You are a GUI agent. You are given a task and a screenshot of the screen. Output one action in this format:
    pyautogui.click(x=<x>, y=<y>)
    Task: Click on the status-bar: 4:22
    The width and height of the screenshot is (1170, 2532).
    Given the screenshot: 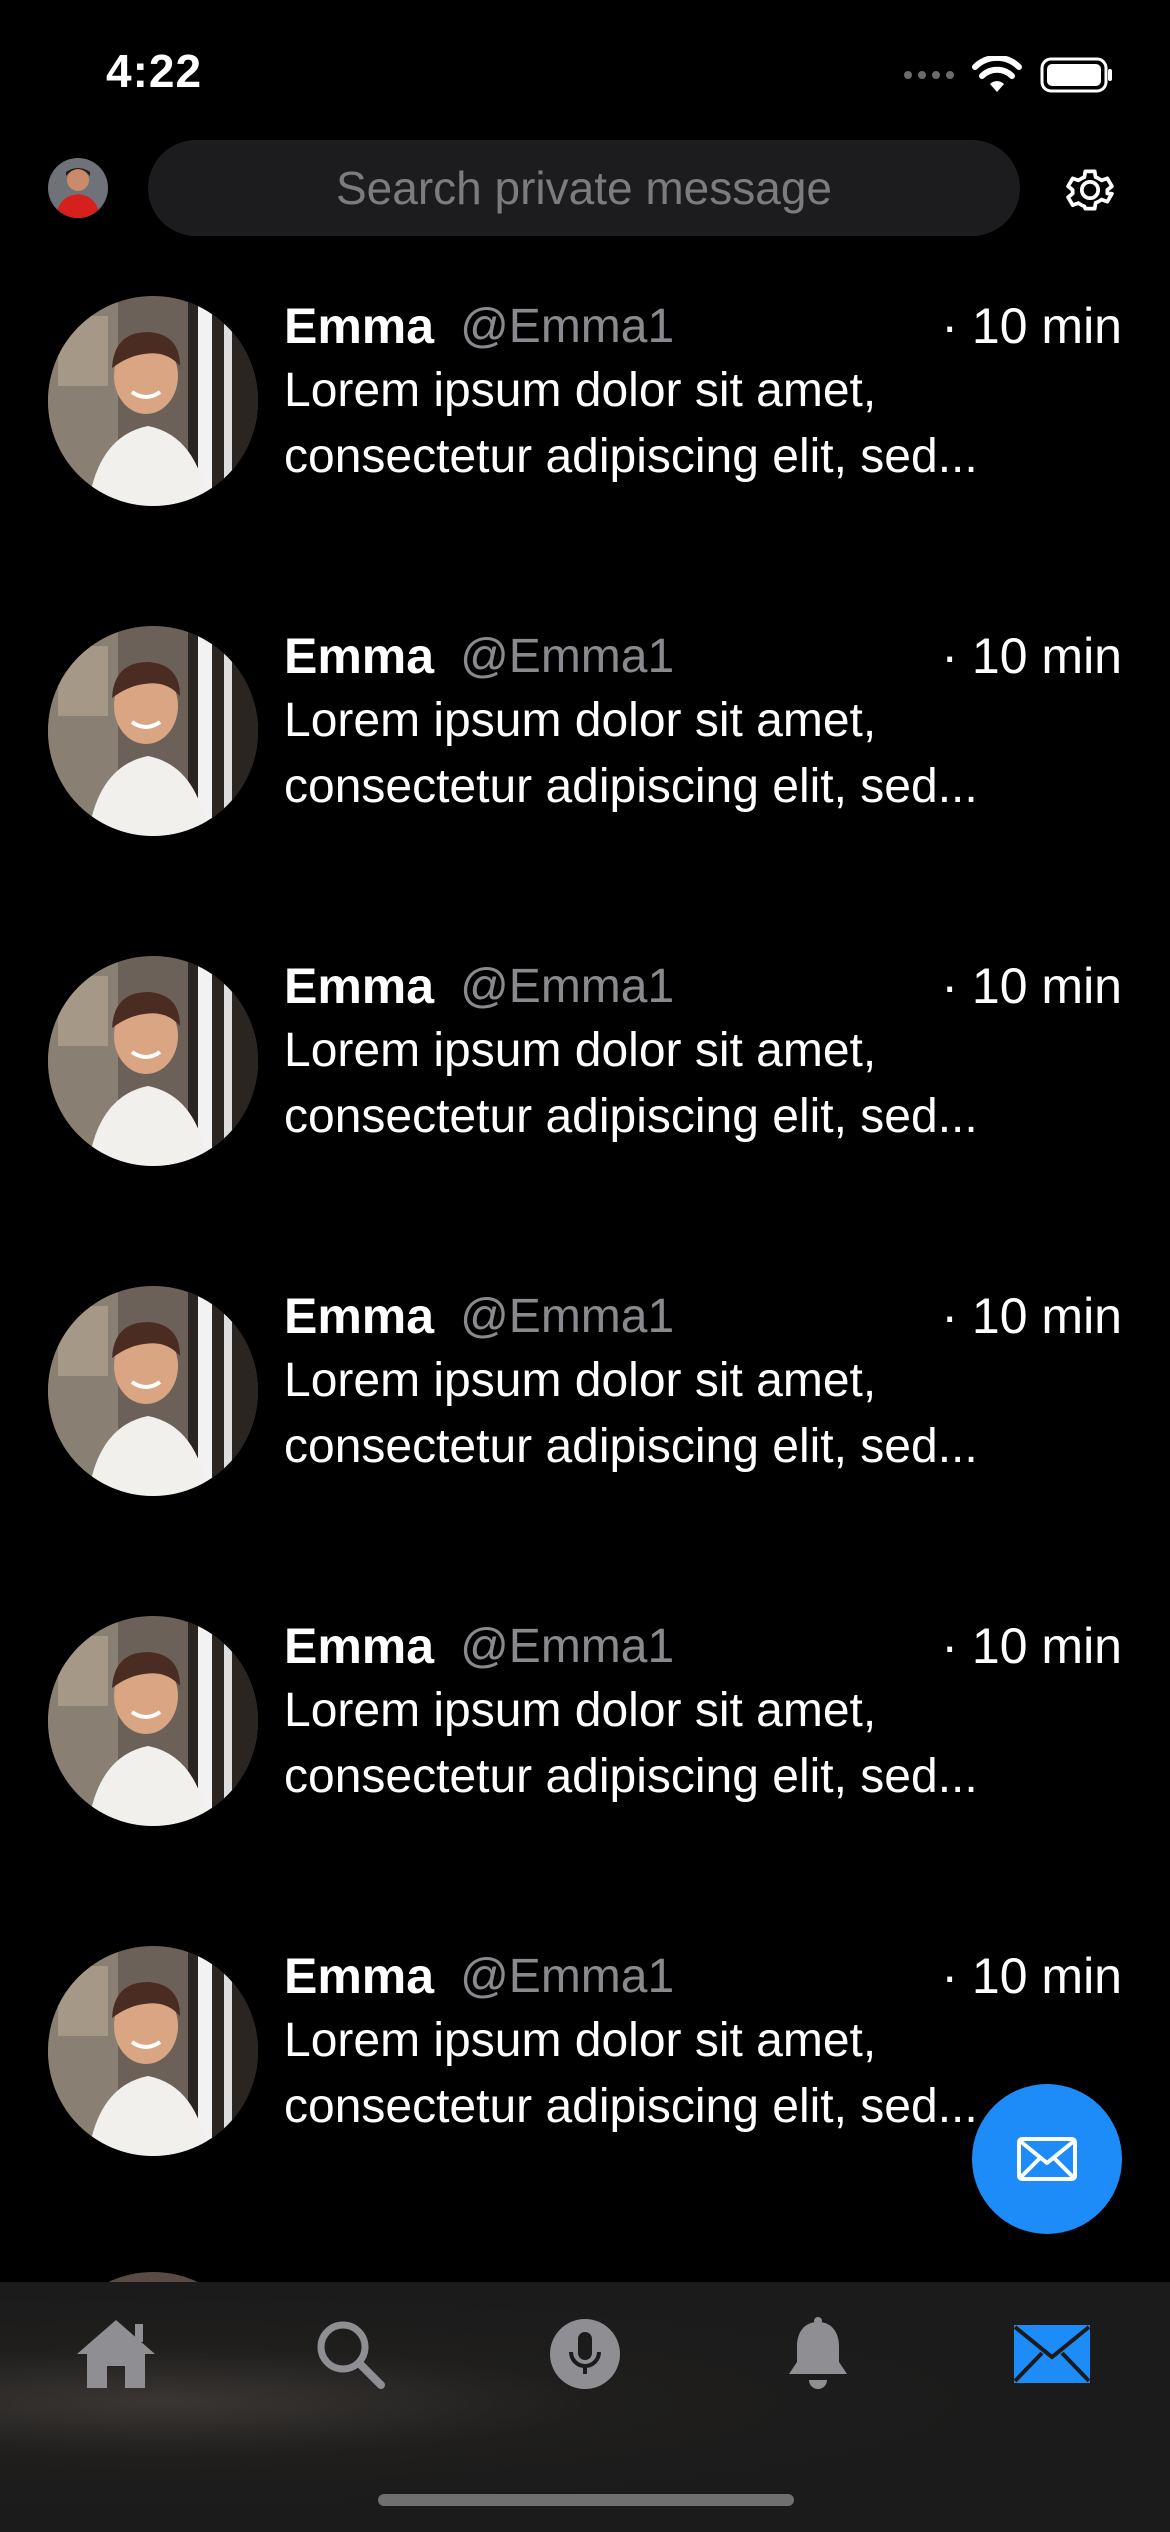 What is the action you would take?
    pyautogui.click(x=585, y=70)
    